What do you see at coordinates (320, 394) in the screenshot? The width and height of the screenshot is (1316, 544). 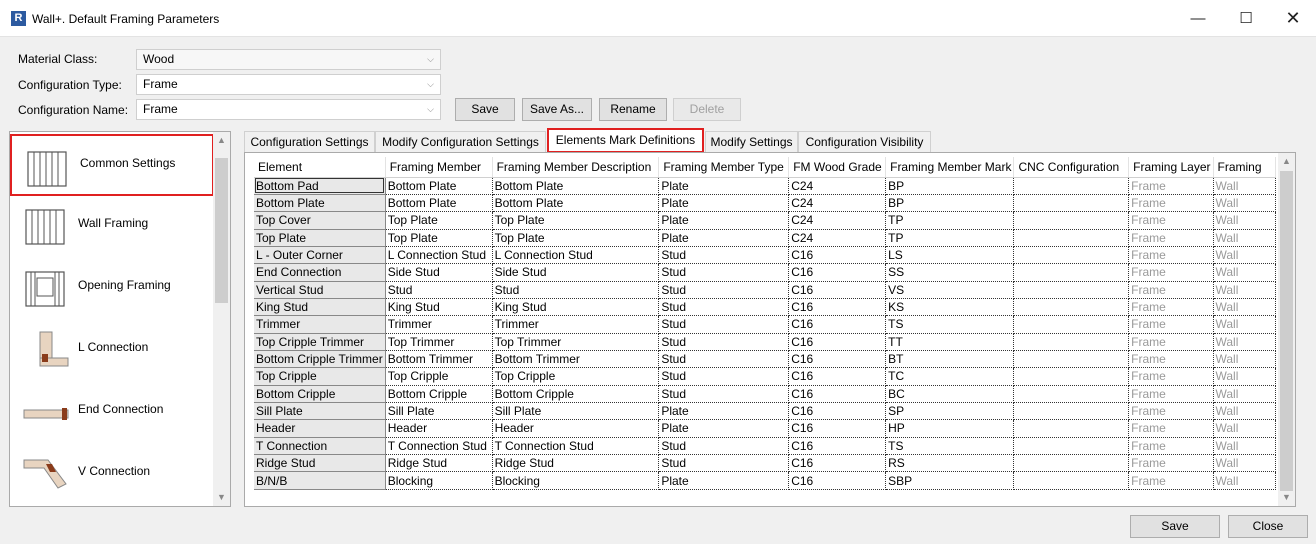 I see `element-cell: Bottom Cripple` at bounding box center [320, 394].